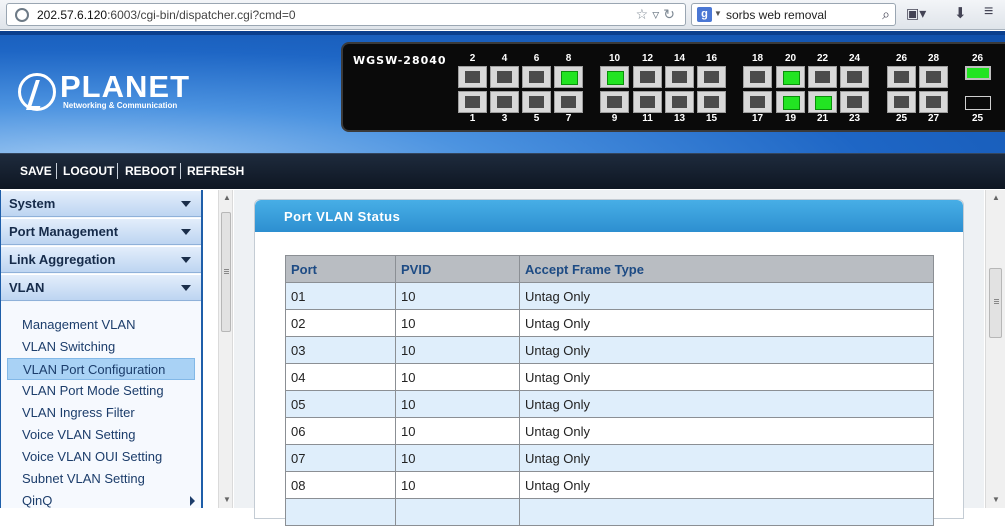 The image size is (1005, 526). I want to click on dropdown-icon: ▿, so click(657, 14).